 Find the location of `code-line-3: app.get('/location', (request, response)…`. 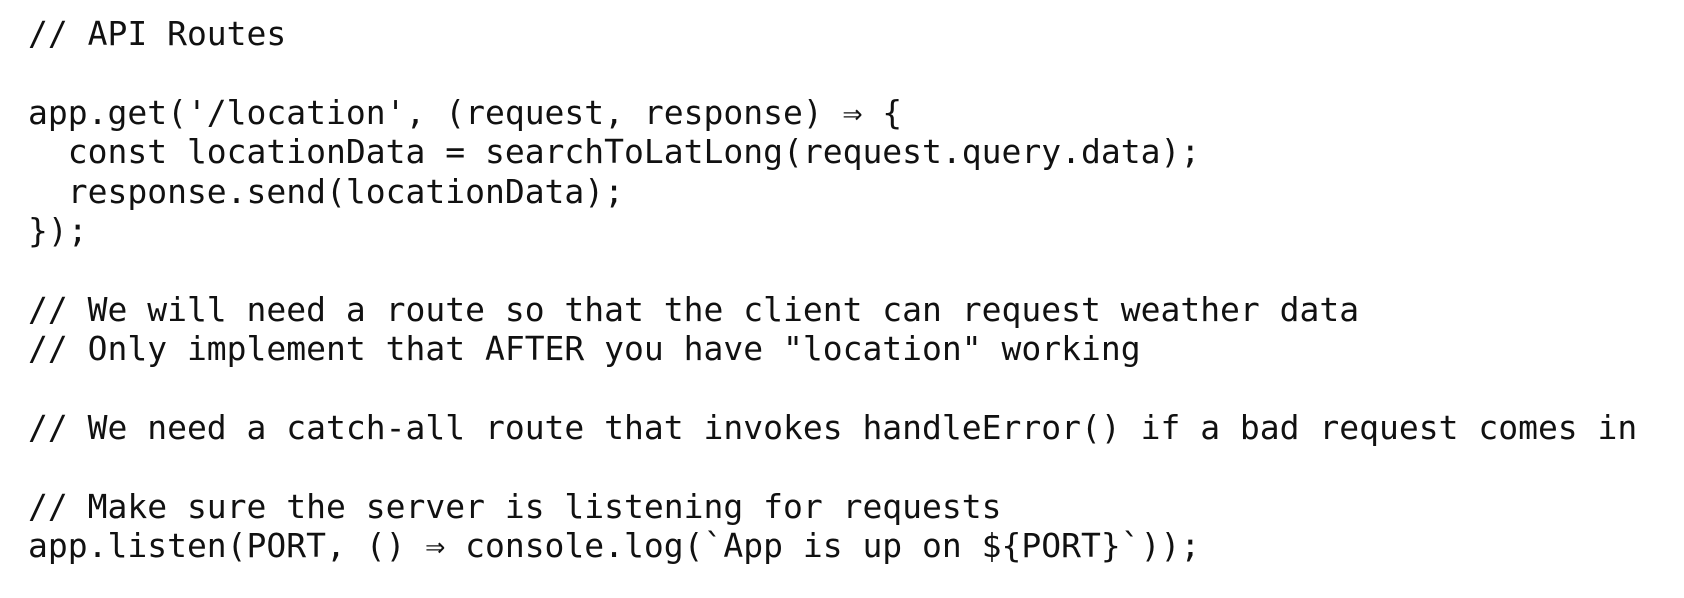

code-line-3: app.get('/location', (request, response)… is located at coordinates (465, 112).